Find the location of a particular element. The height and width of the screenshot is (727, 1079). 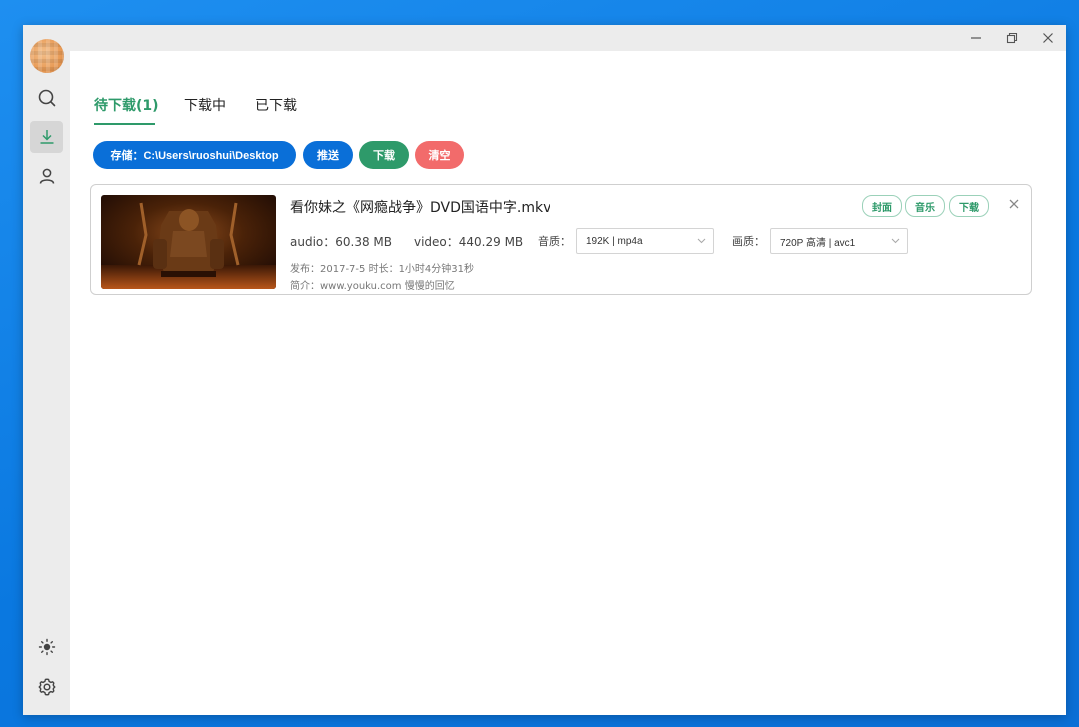

settings-button is located at coordinates (46, 687).